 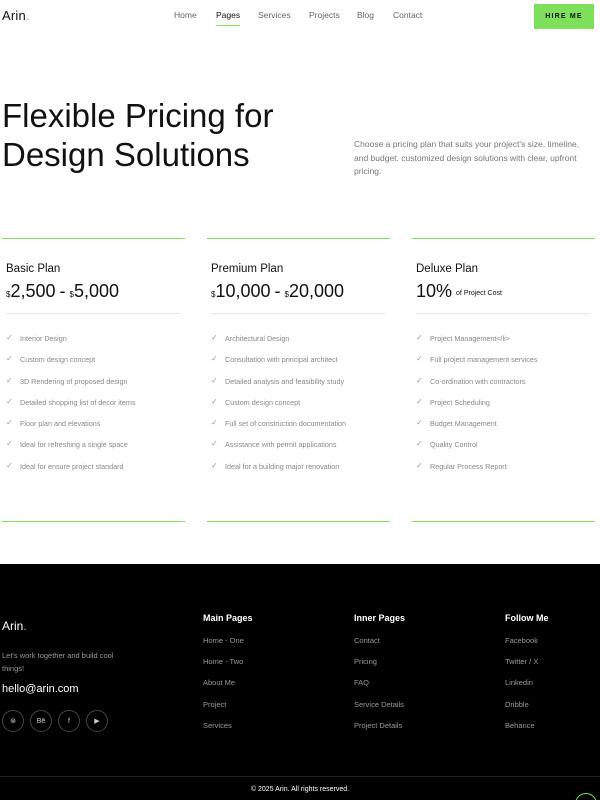 What do you see at coordinates (477, 359) in the screenshot?
I see `feature-item: ✓ Full project management services` at bounding box center [477, 359].